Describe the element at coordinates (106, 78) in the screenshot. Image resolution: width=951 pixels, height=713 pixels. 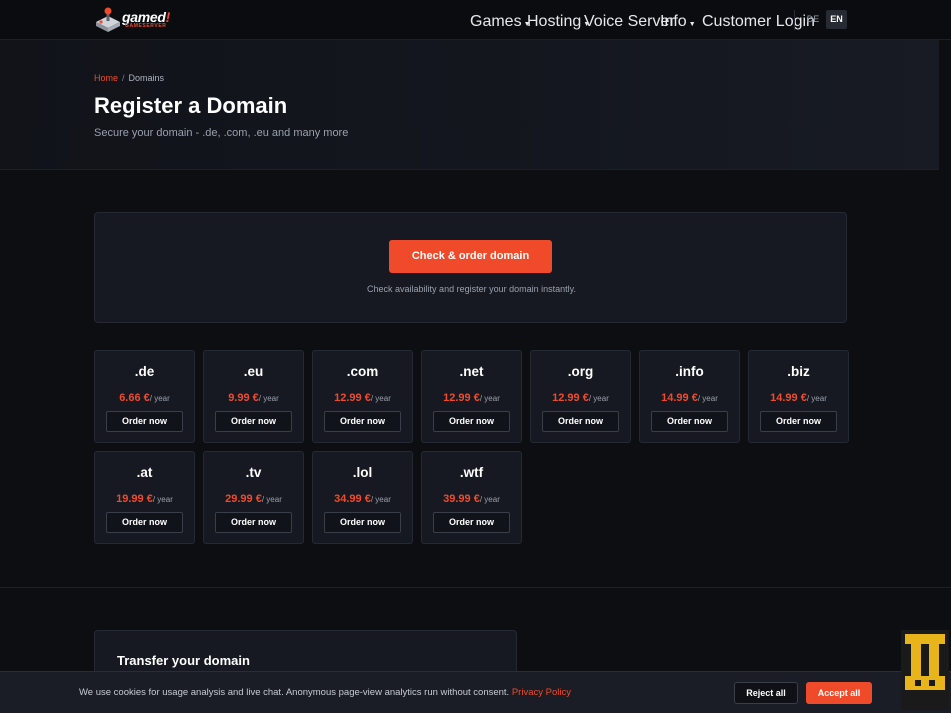
I see `breadcrumb-home: Home` at that location.